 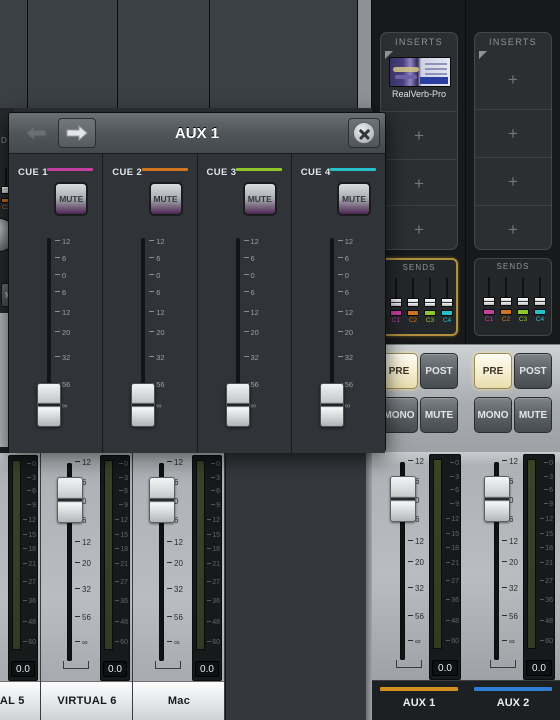 I want to click on insert-thumbnail-icon, so click(x=420, y=72).